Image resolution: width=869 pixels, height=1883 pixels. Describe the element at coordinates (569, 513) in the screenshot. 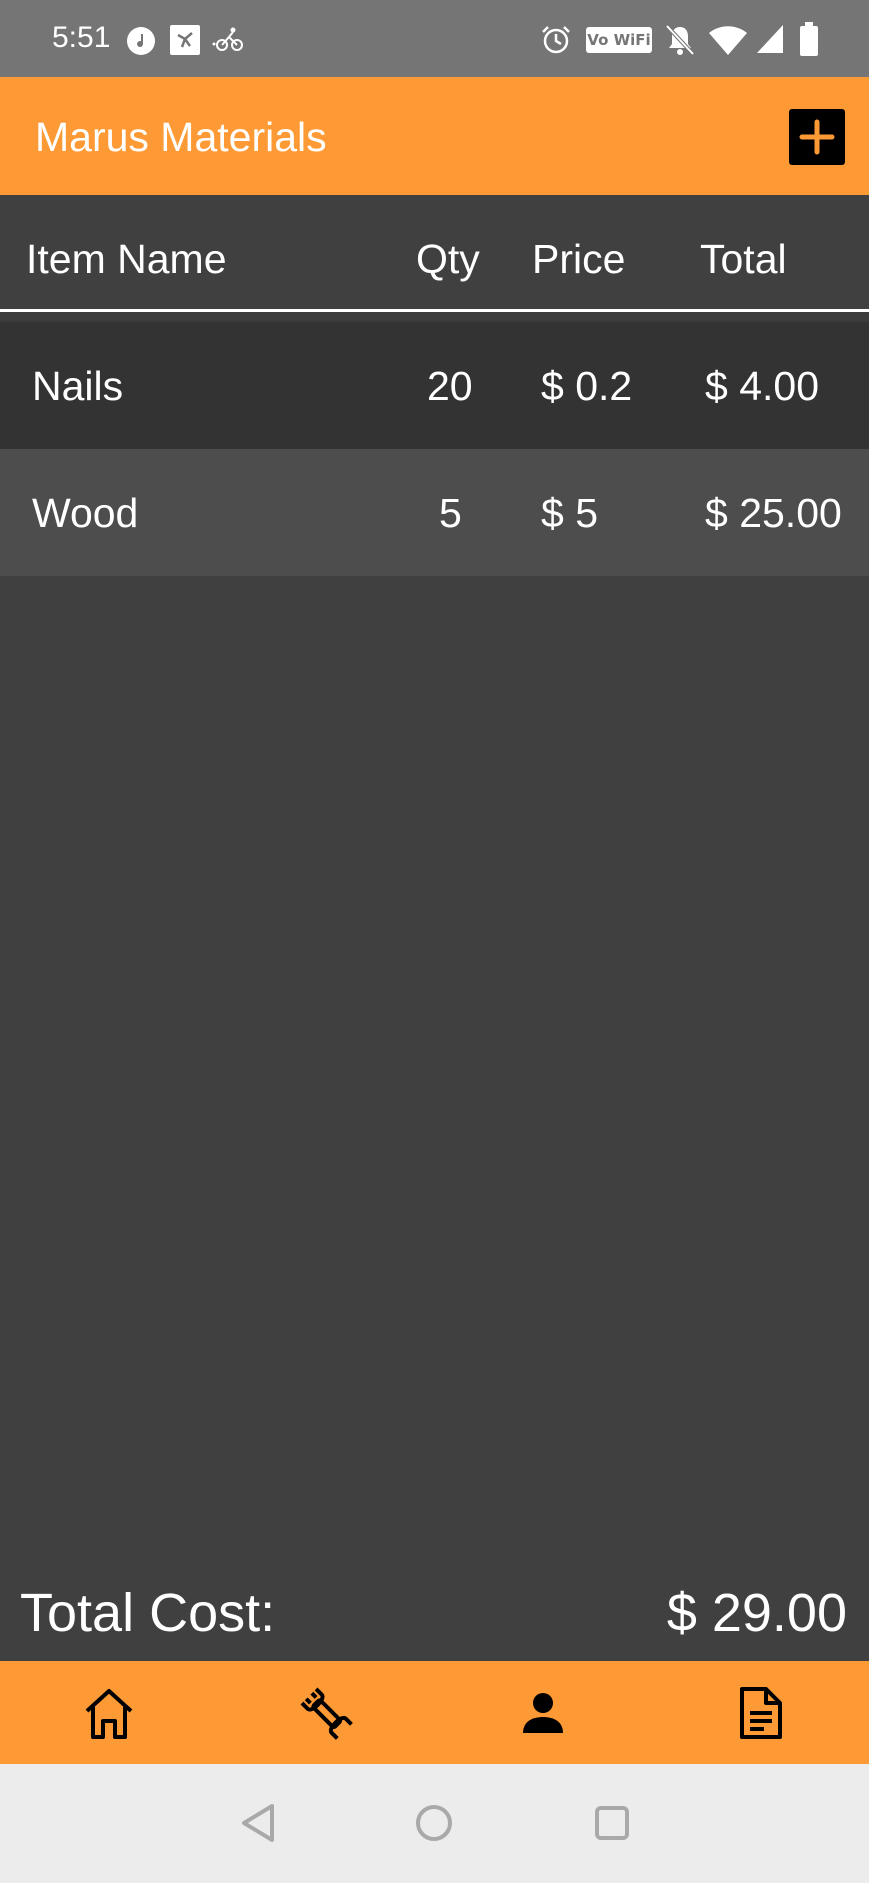

I see `item-price: $ 5` at that location.